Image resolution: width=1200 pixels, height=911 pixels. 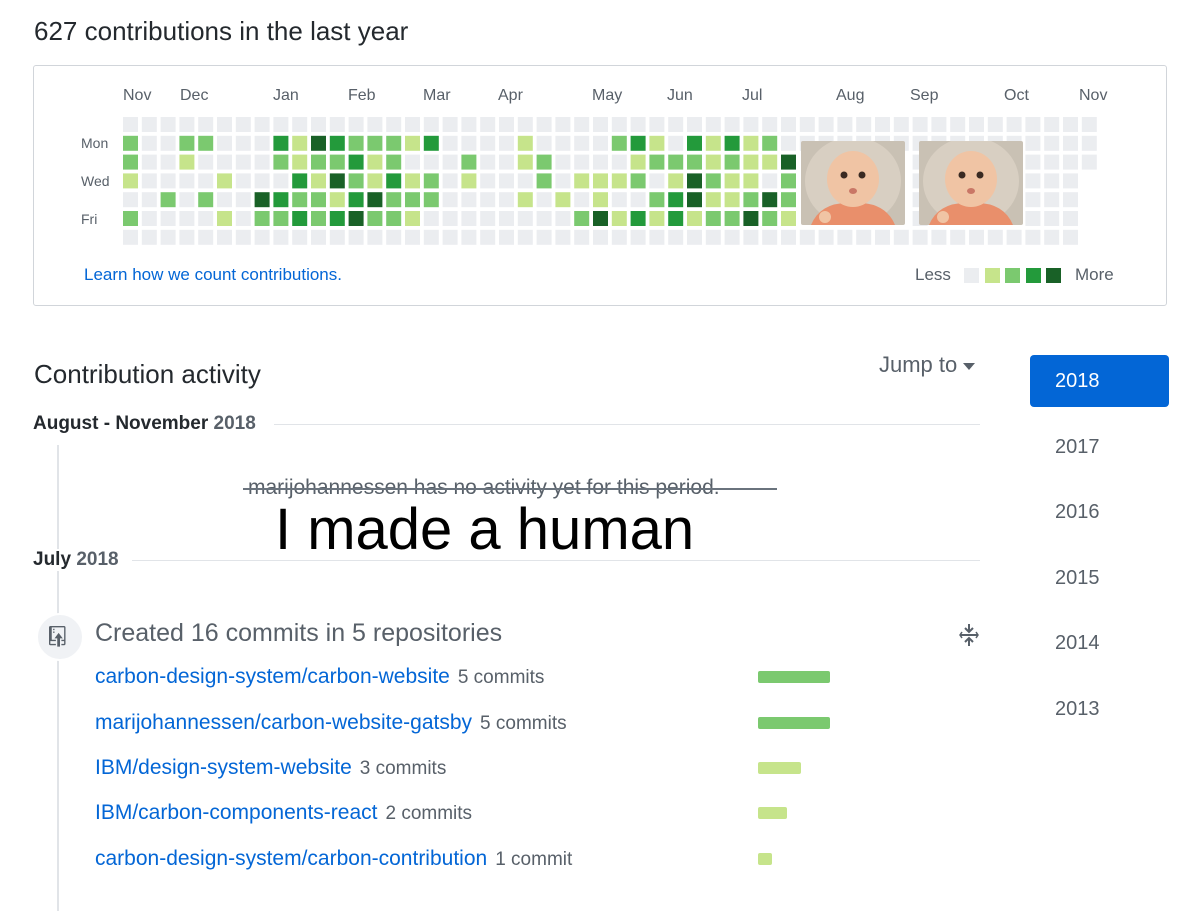 What do you see at coordinates (1099, 512) in the screenshot?
I see `year-link-2016: 2016` at bounding box center [1099, 512].